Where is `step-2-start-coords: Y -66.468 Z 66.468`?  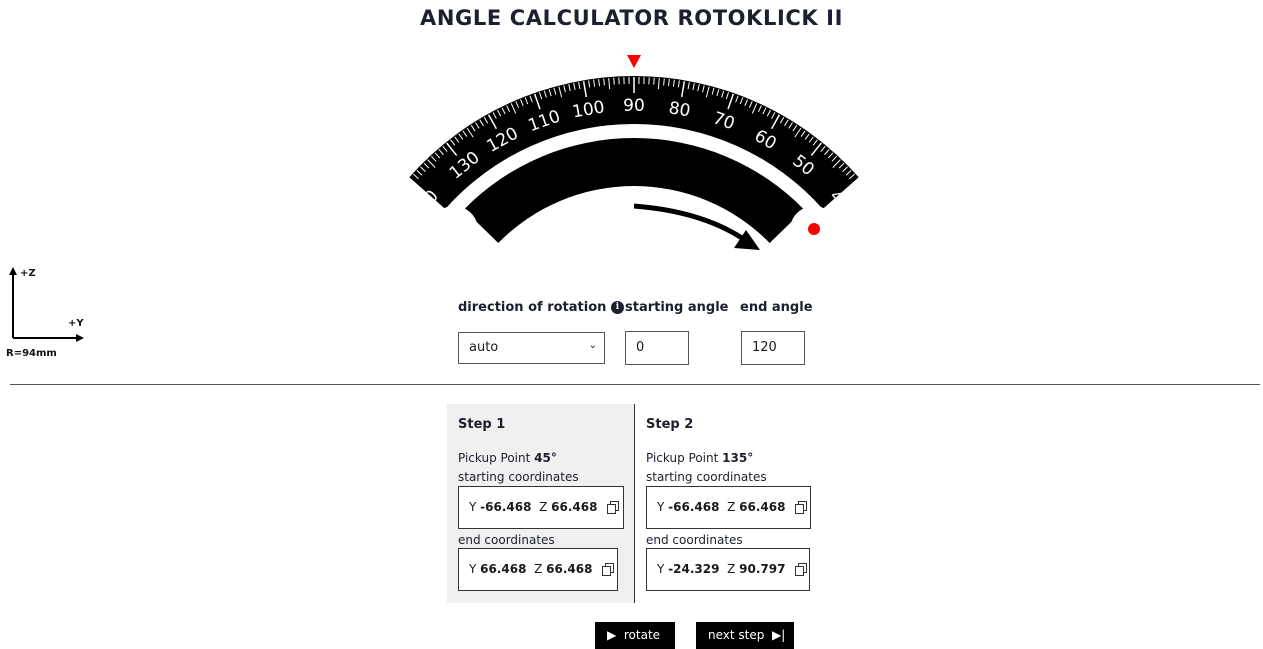
step-2-start-coords: Y -66.468 Z 66.468 is located at coordinates (728, 507).